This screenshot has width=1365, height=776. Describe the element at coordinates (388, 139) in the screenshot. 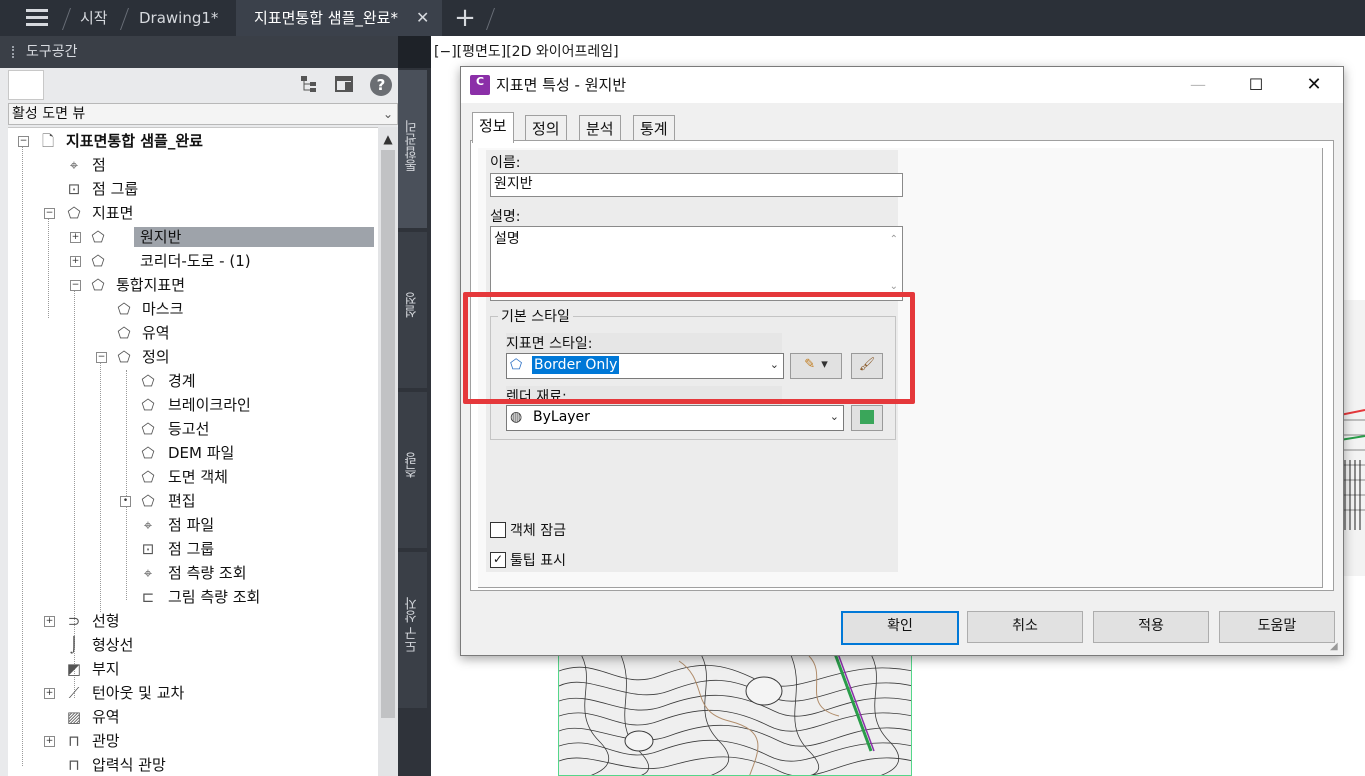

I see `scroll-up-icon: ▲` at that location.